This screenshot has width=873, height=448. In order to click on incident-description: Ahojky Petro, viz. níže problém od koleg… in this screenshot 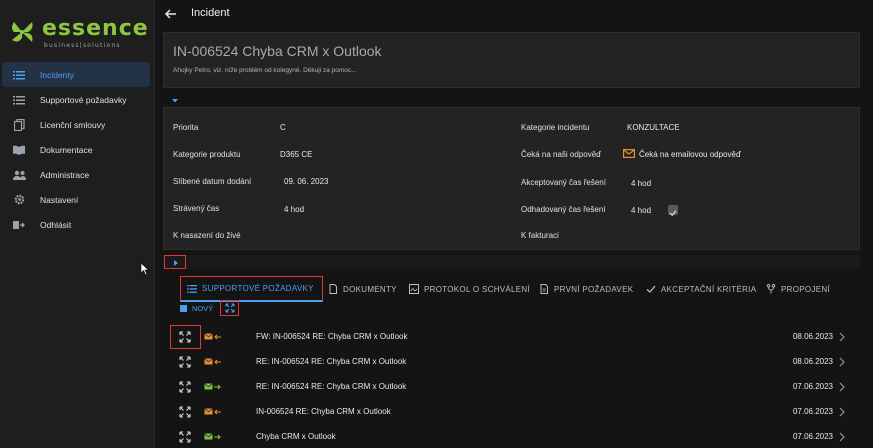, I will do `click(265, 70)`.